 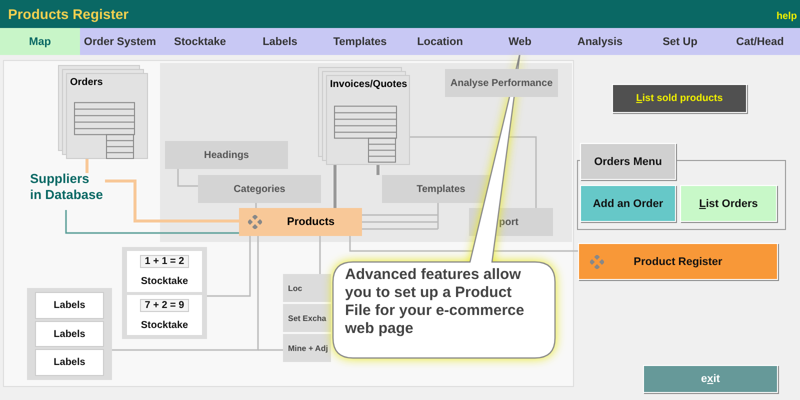 I want to click on sum-label: 7 + 2 = 9, so click(x=165, y=305).